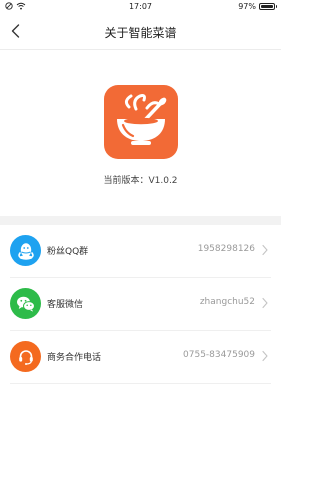  Describe the element at coordinates (25, 303) in the screenshot. I see `wechat-icon` at that location.